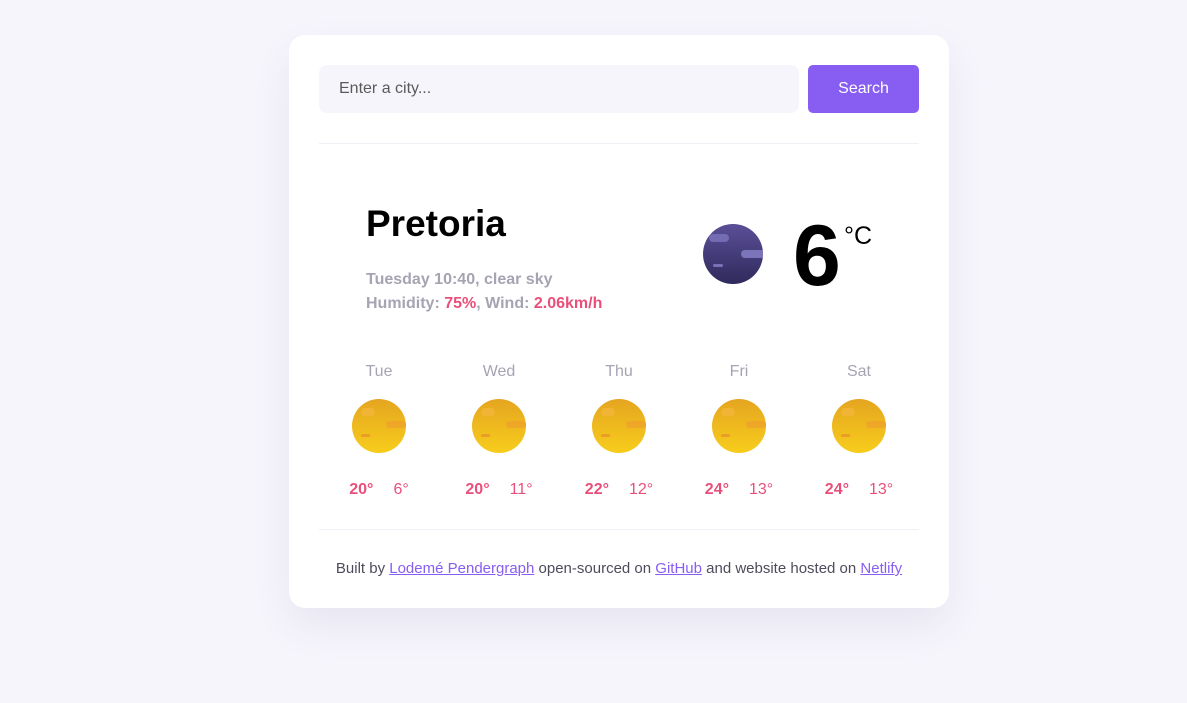 Image resolution: width=1187 pixels, height=703 pixels. Describe the element at coordinates (401, 489) in the screenshot. I see `forecast-min-temp: 6°` at that location.